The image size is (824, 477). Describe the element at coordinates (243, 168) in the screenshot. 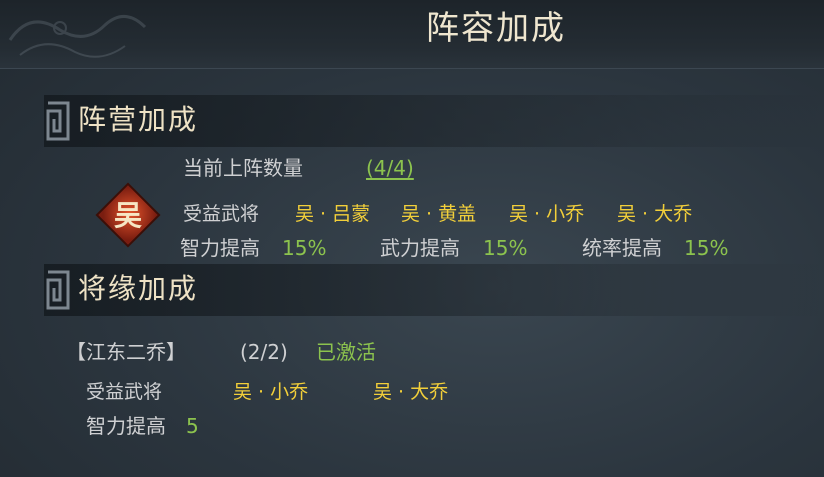

I see `count-label: 当前上阵数量` at that location.